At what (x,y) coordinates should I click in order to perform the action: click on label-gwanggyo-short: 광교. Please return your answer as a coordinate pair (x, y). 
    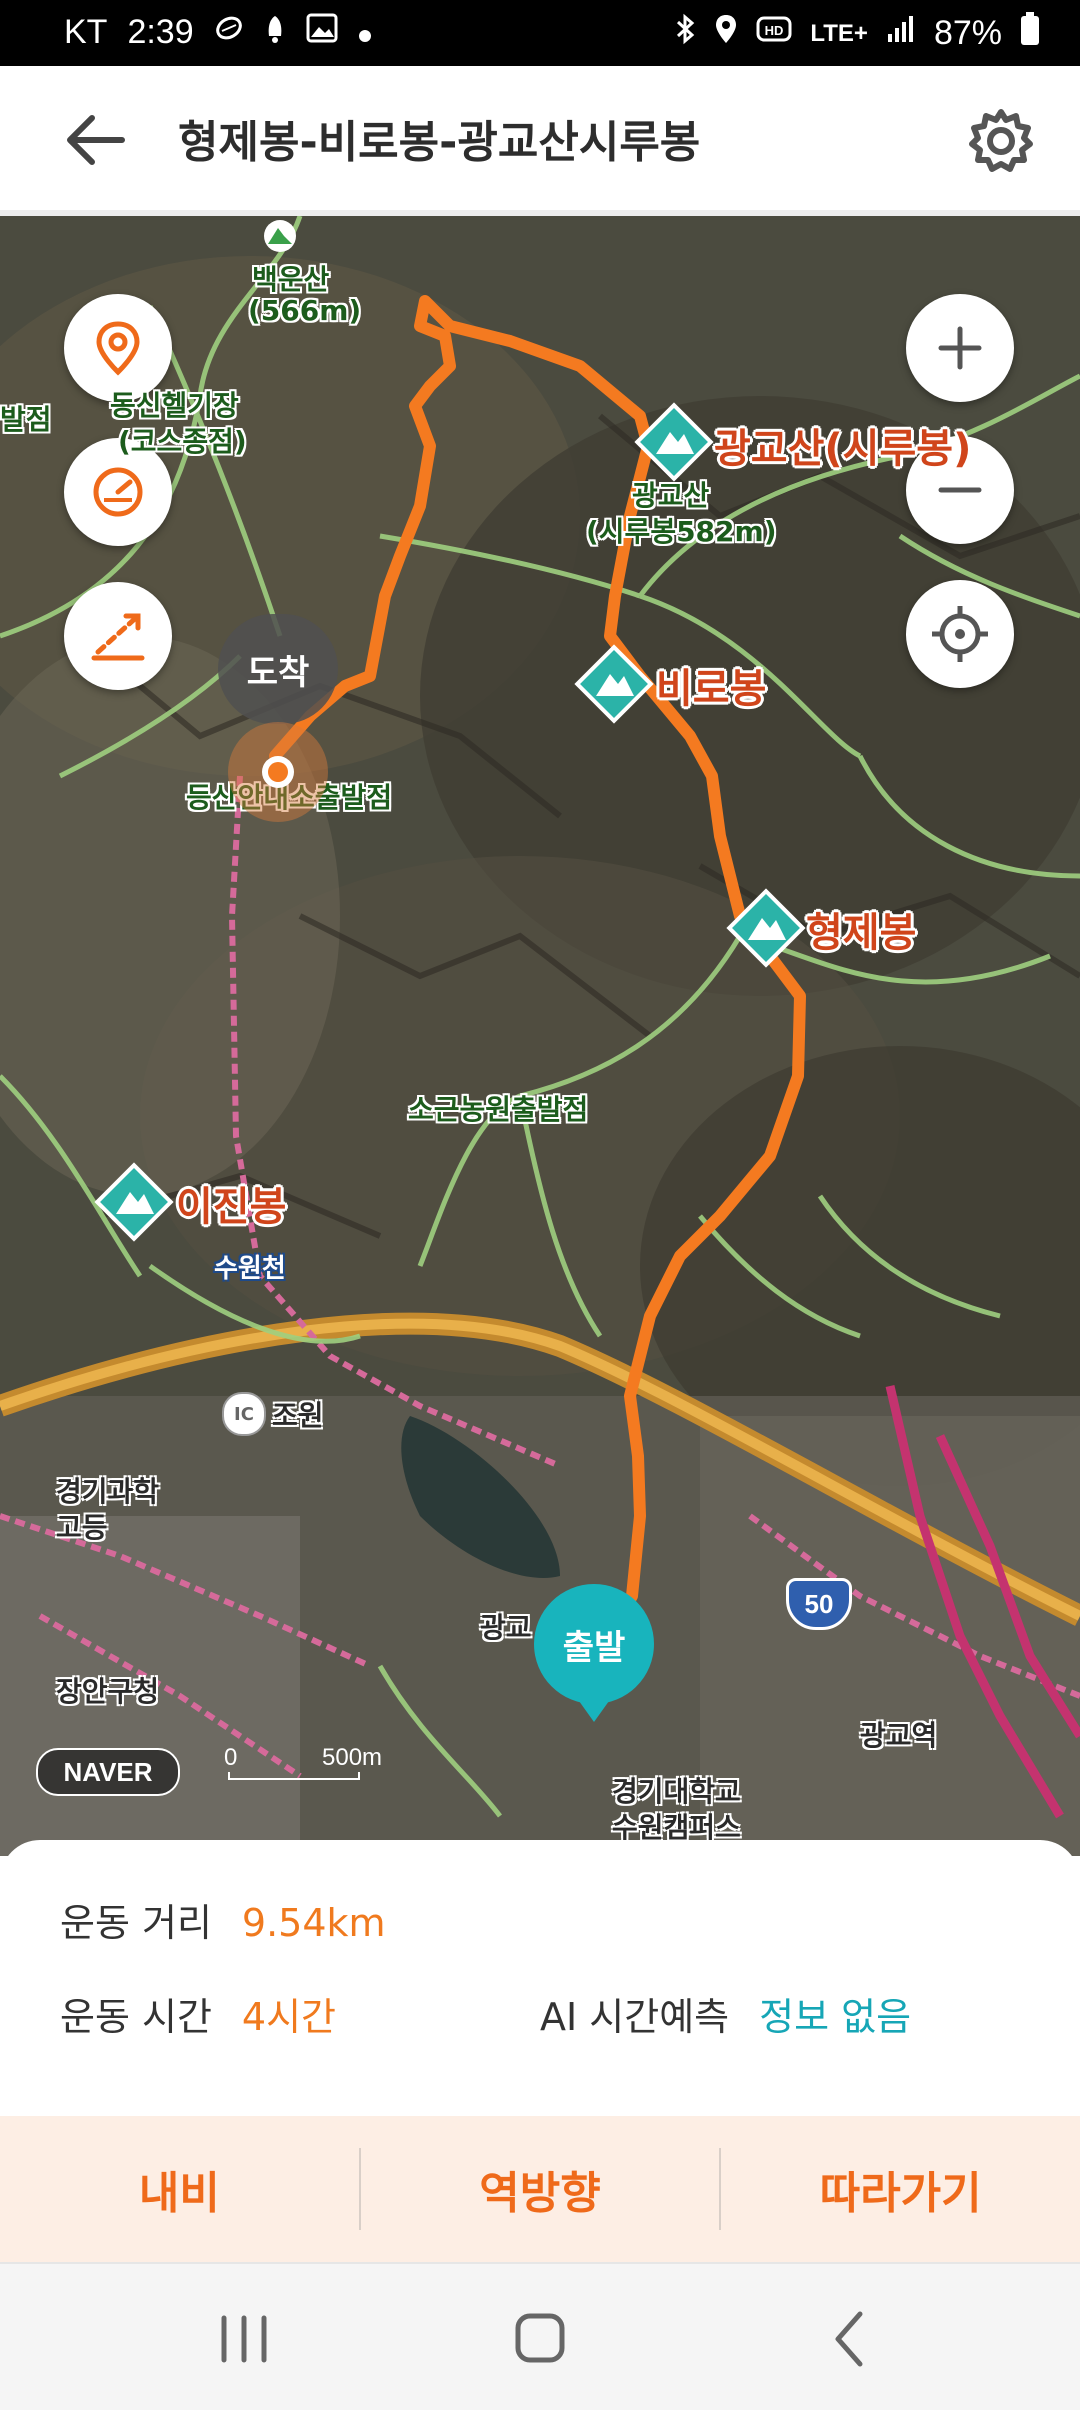
    Looking at the image, I should click on (506, 1627).